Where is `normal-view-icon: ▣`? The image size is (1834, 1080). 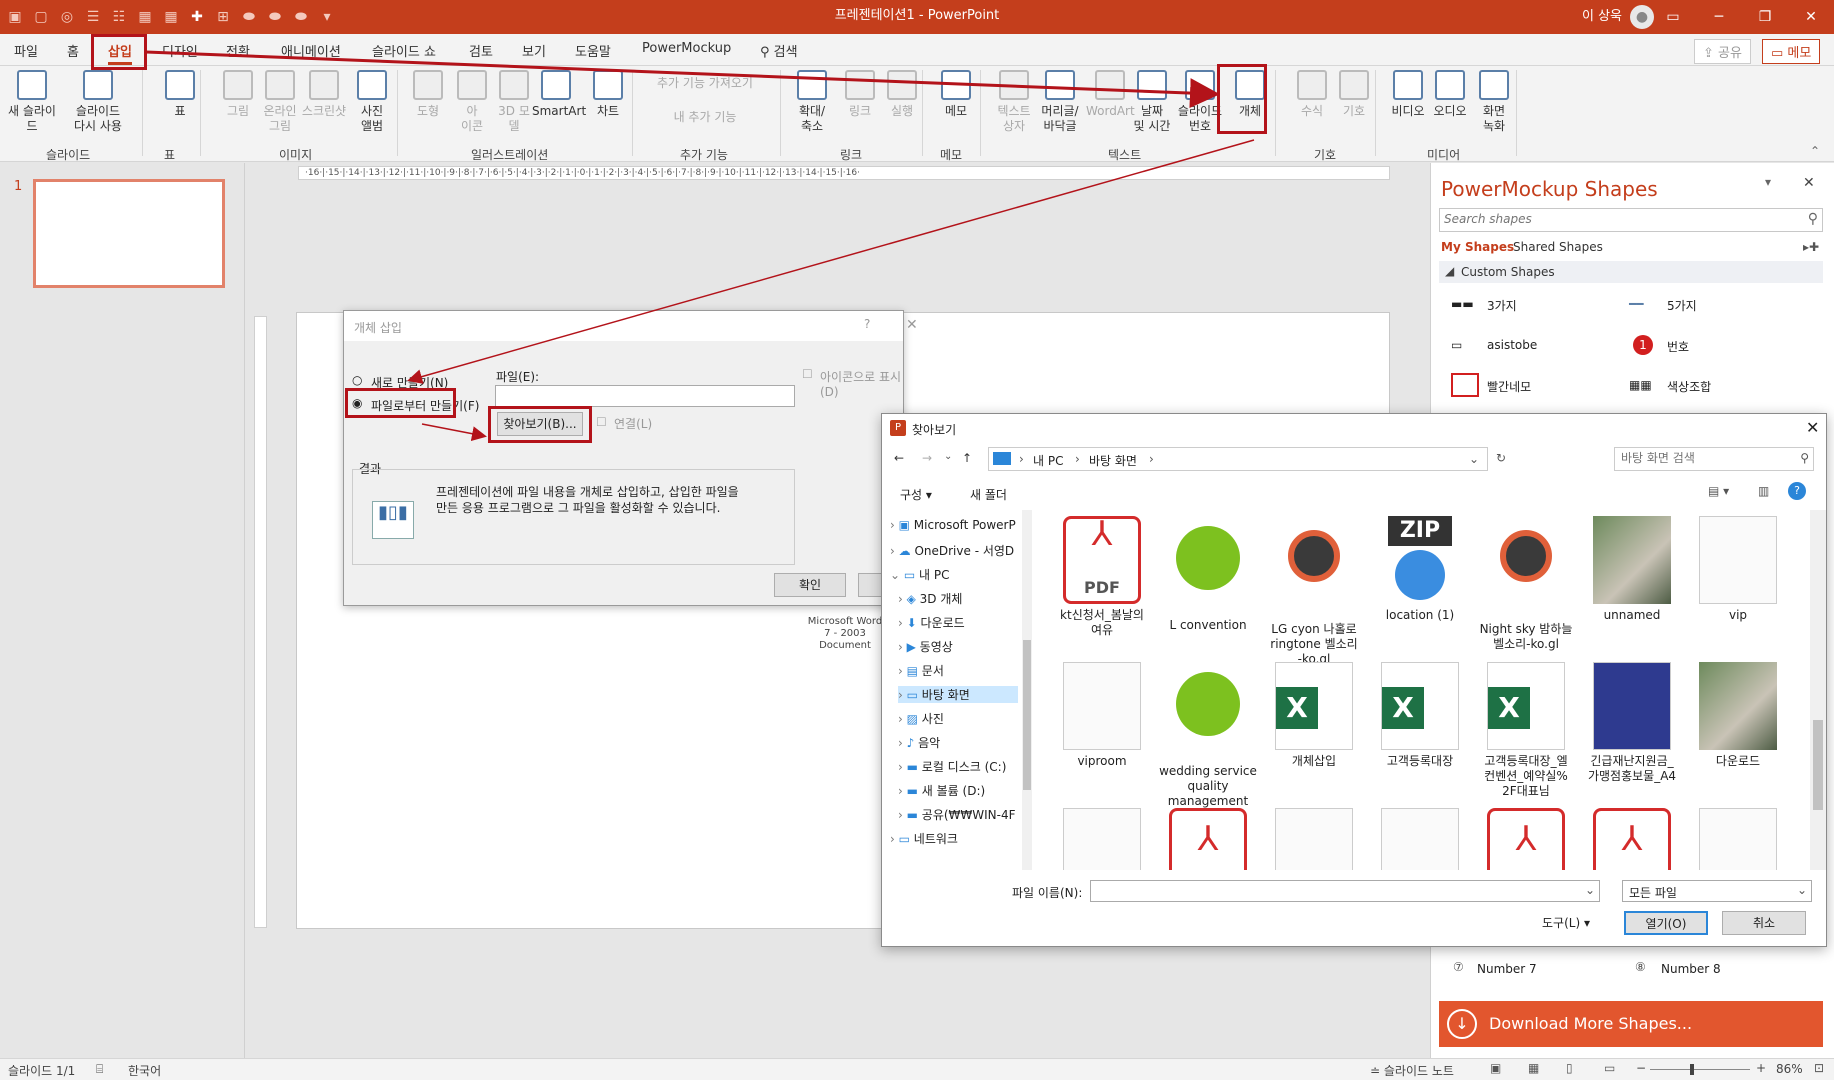
normal-view-icon: ▣ is located at coordinates (1495, 1068).